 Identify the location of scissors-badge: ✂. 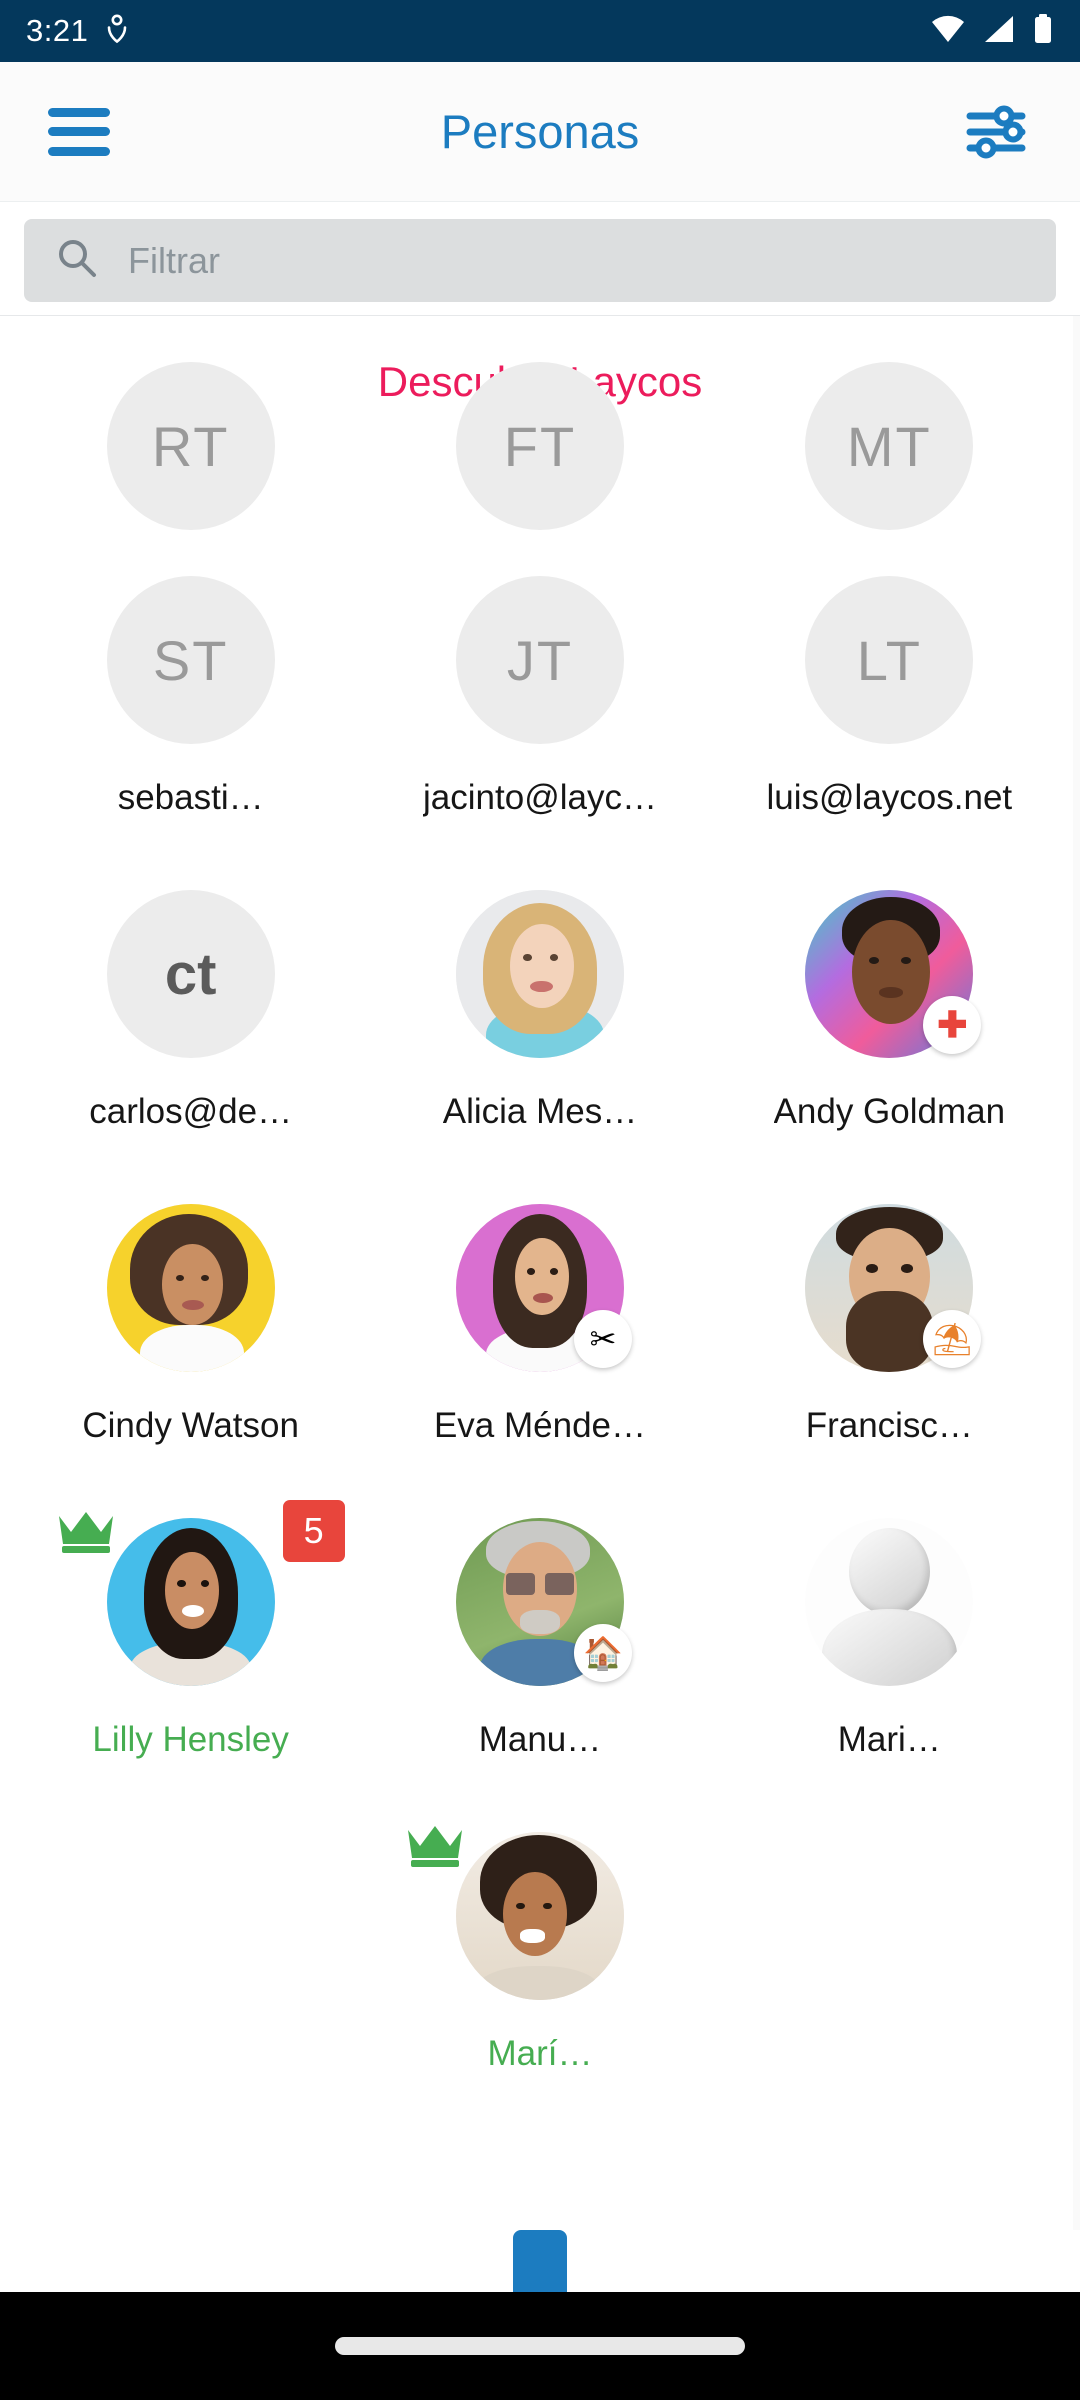
(602, 1339).